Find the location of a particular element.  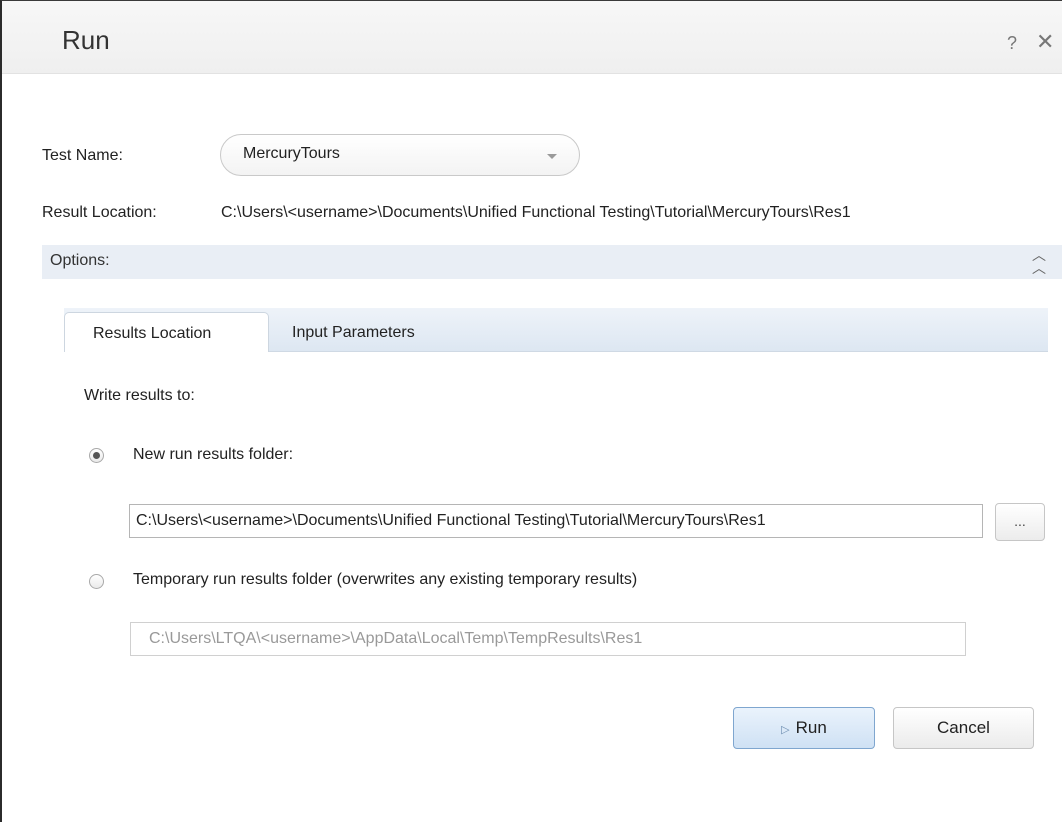

test-name-label: Test Name: is located at coordinates (82, 155).